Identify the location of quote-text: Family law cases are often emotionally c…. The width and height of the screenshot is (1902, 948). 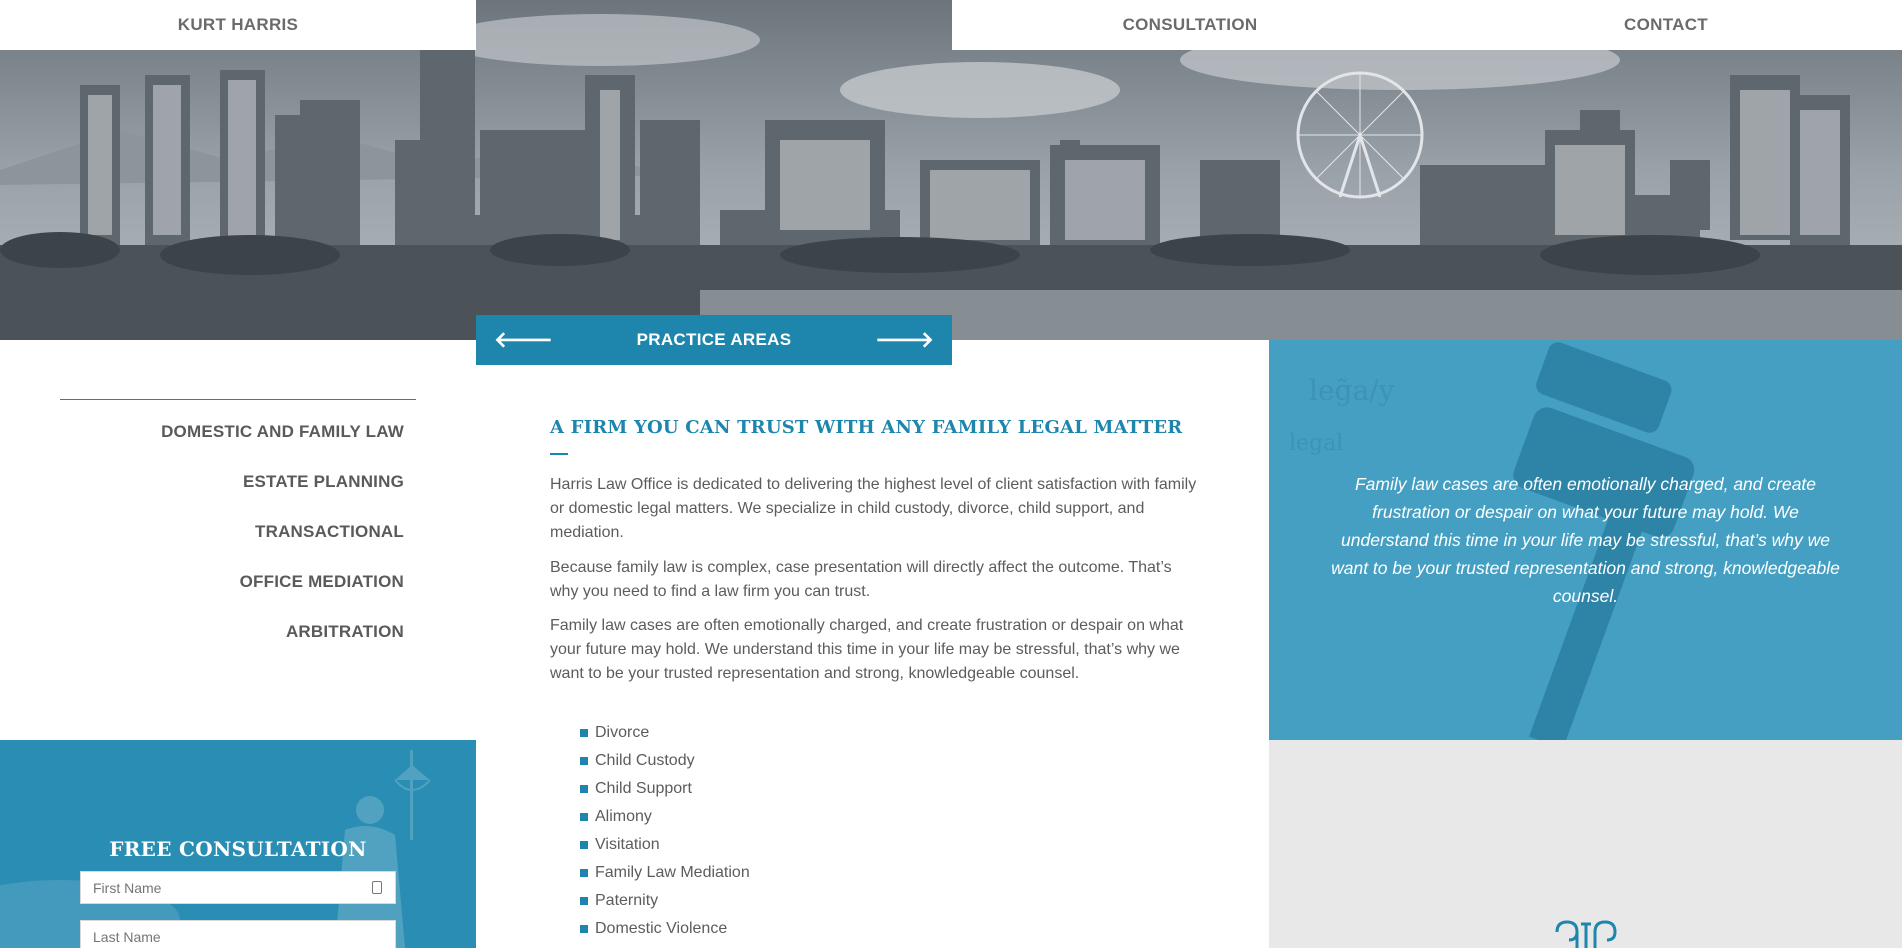
(1585, 540).